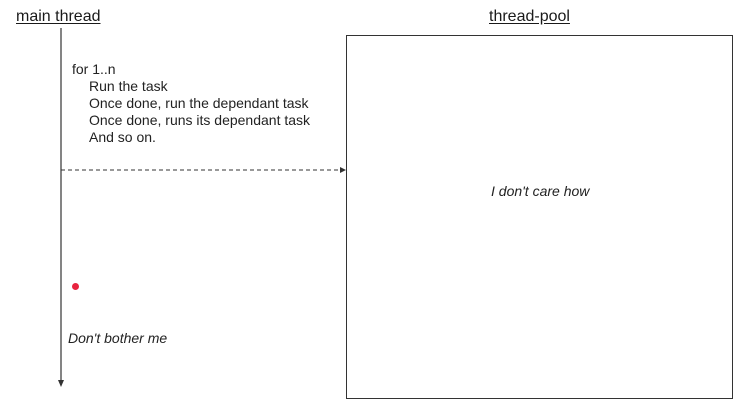 The width and height of the screenshot is (746, 408). Describe the element at coordinates (75, 286) in the screenshot. I see `red-dot-marker` at that location.